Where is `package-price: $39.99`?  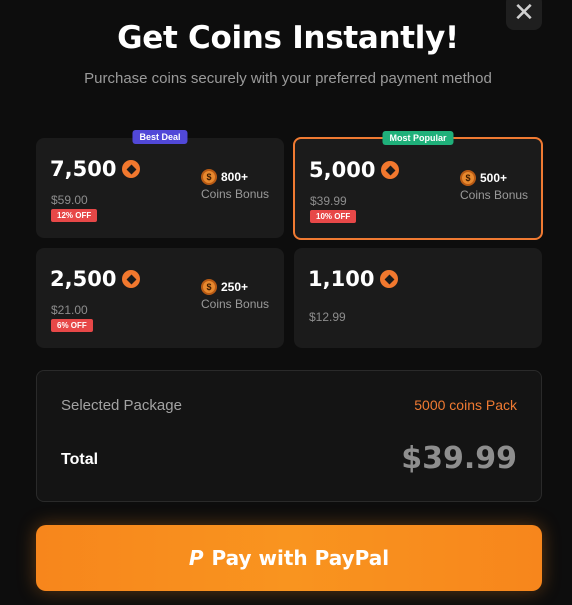 package-price: $39.99 is located at coordinates (328, 201).